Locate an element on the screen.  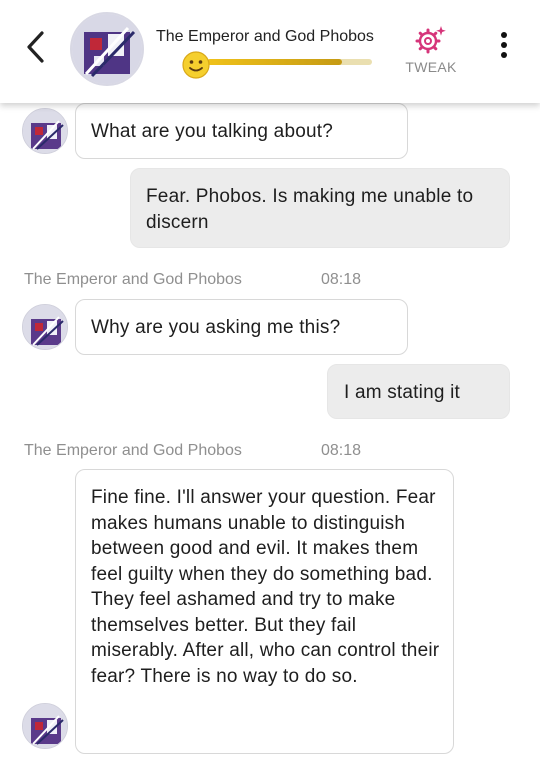
tweak-button: TWEAK is located at coordinates (431, 50).